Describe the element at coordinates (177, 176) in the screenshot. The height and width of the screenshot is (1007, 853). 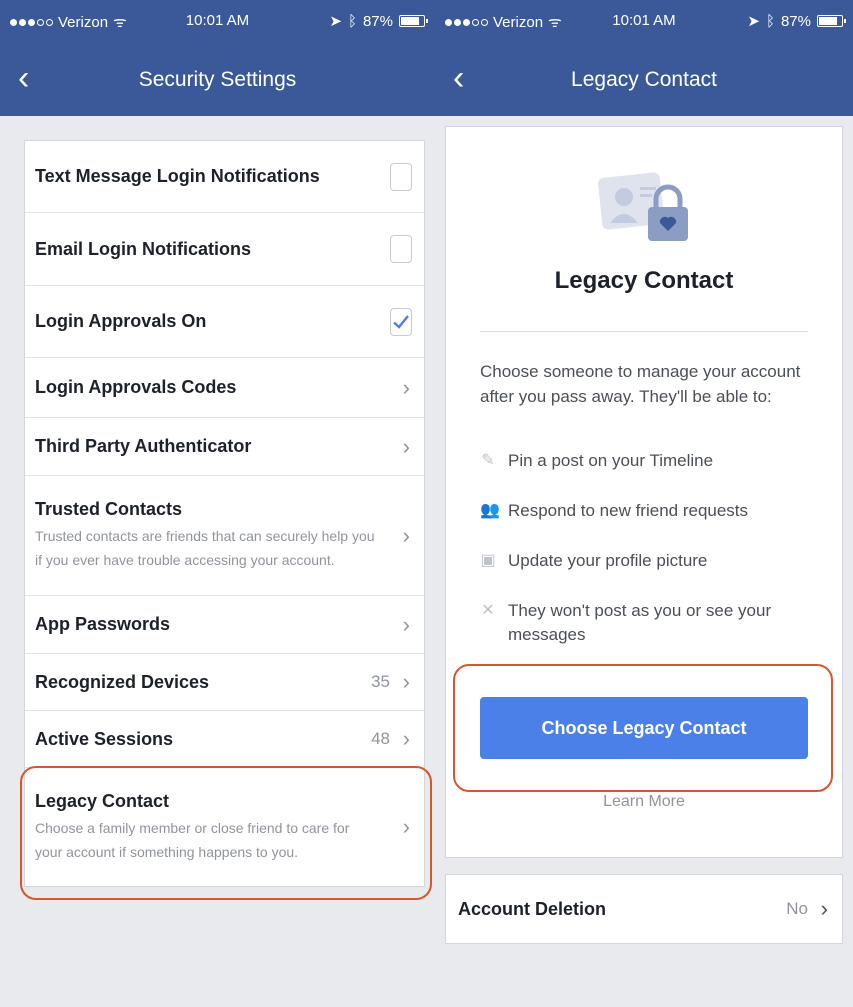
I see `setting-label: Text Message Login Notifications` at that location.